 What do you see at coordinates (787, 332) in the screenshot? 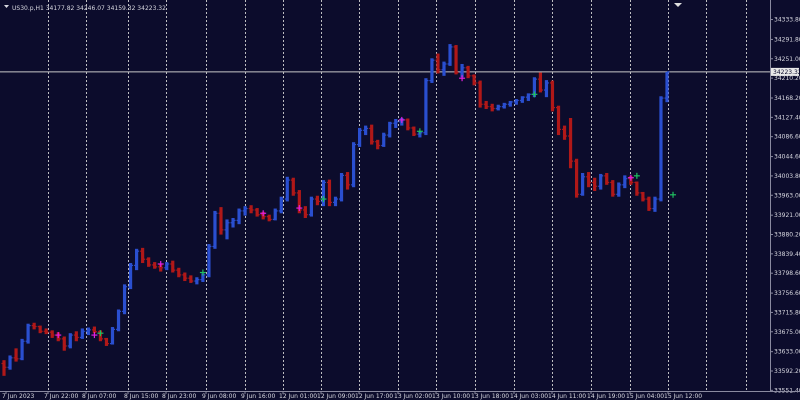
I see `price-tick-label: 33675.00` at bounding box center [787, 332].